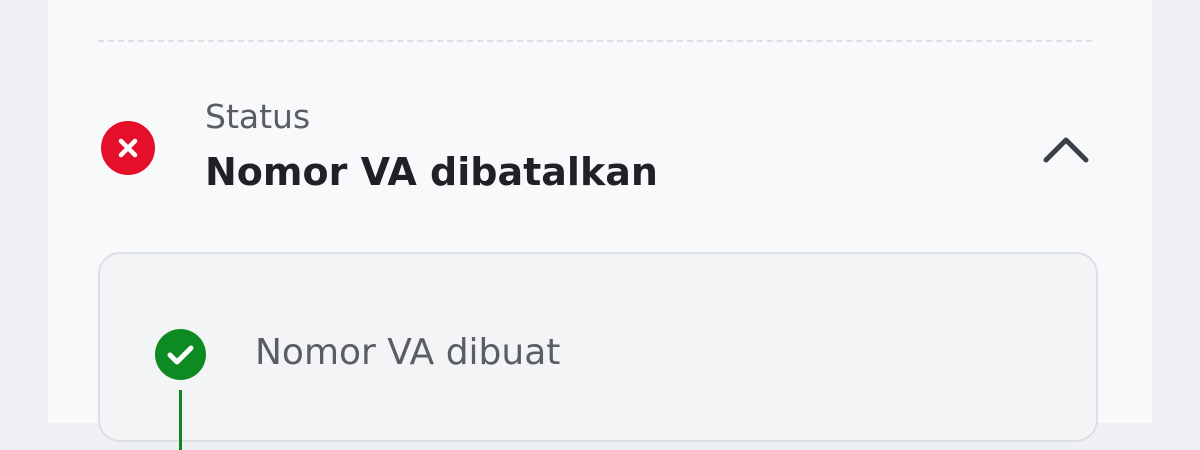 The image size is (1200, 450). I want to click on check-icon, so click(180, 355).